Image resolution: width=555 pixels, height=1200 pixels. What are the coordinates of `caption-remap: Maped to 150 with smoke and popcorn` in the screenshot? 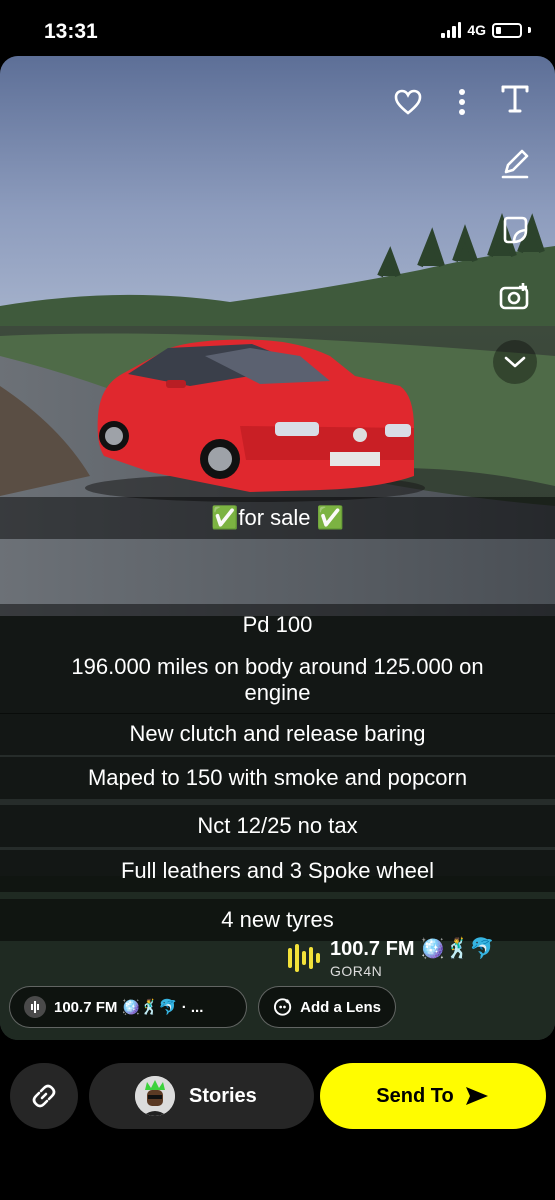 It's located at (277, 778).